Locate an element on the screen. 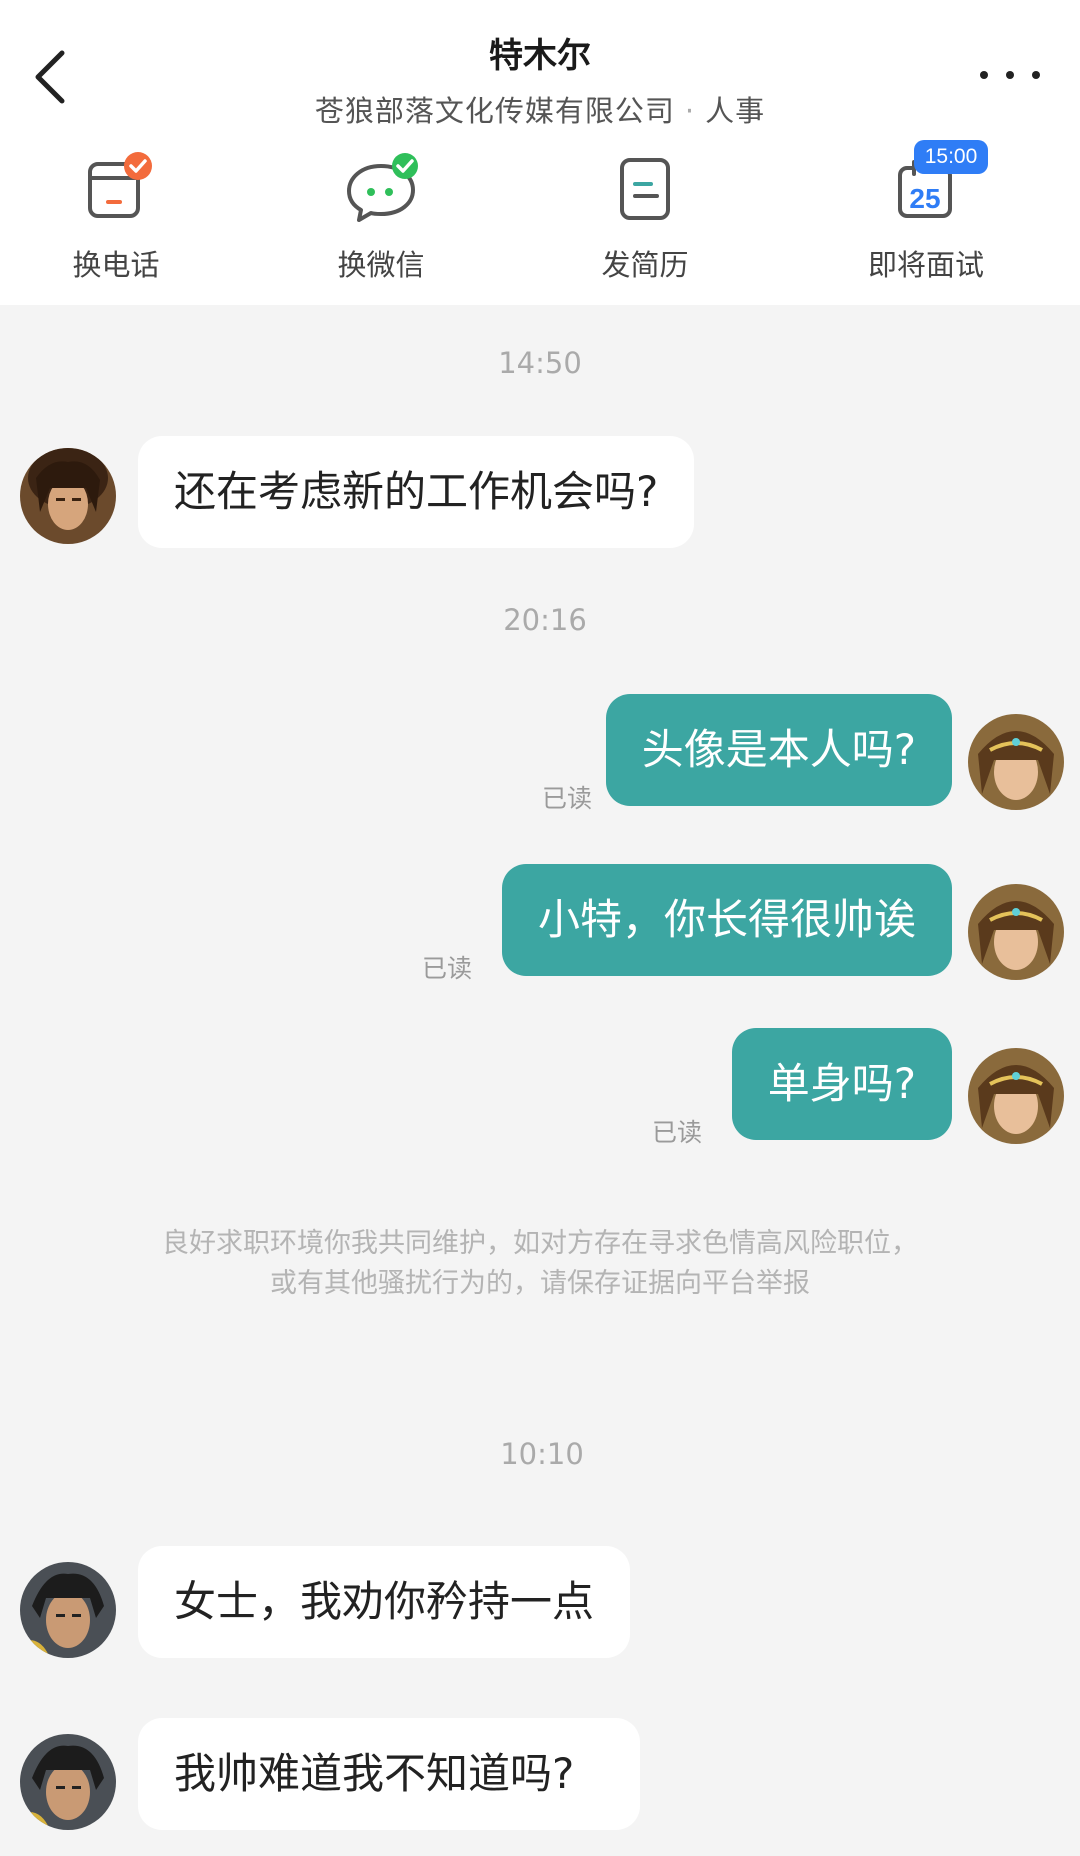 The height and width of the screenshot is (1856, 1080). company-name: 苍狼部落文化传媒有限公司 is located at coordinates (494, 111).